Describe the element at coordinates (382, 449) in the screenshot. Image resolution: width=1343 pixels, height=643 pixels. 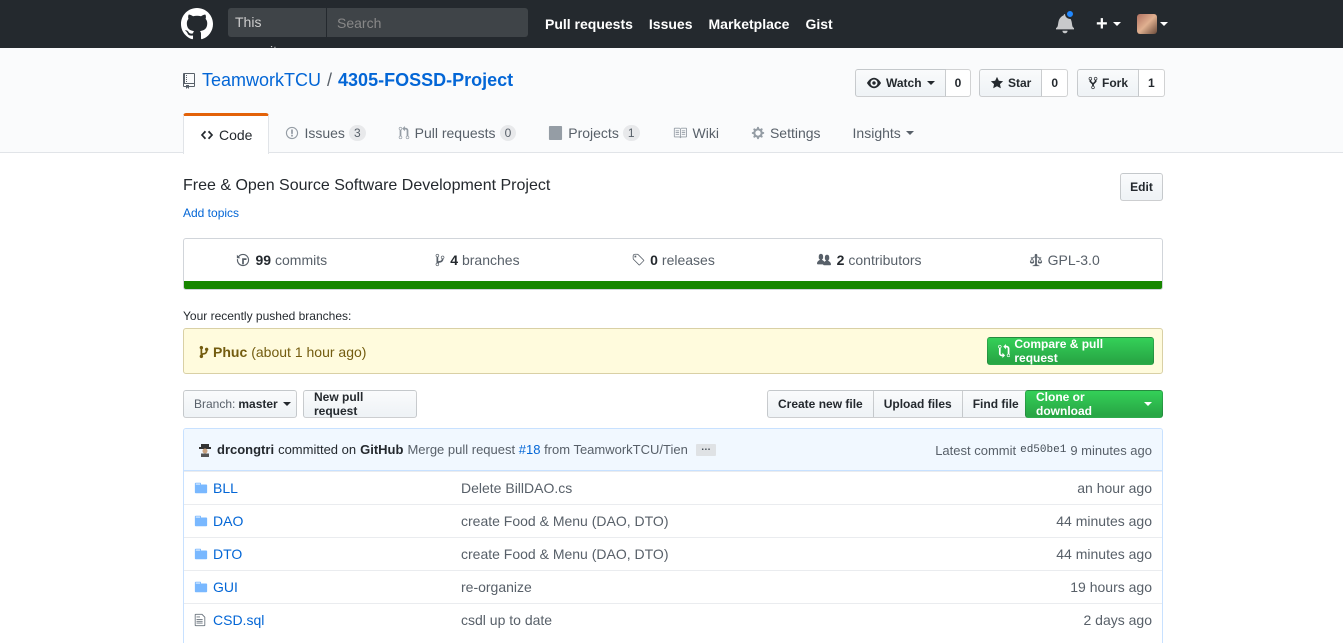
I see `commit-platform: GitHub` at that location.